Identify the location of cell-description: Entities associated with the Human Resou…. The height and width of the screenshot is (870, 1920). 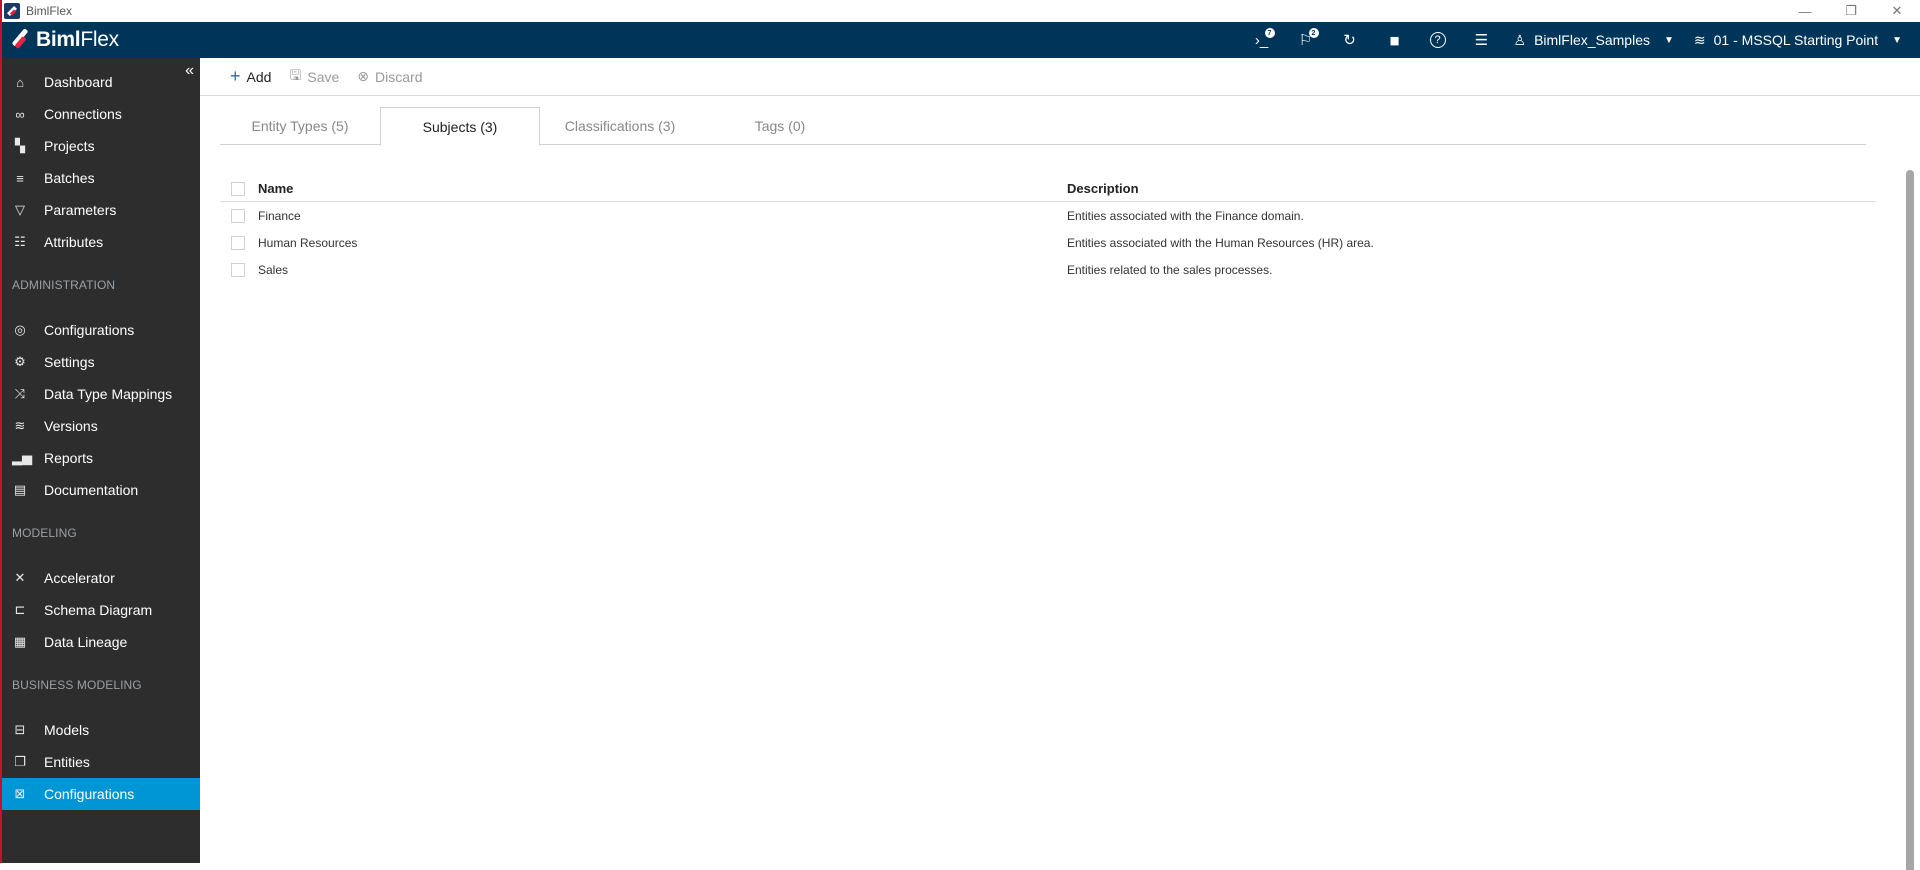
(1471, 243).